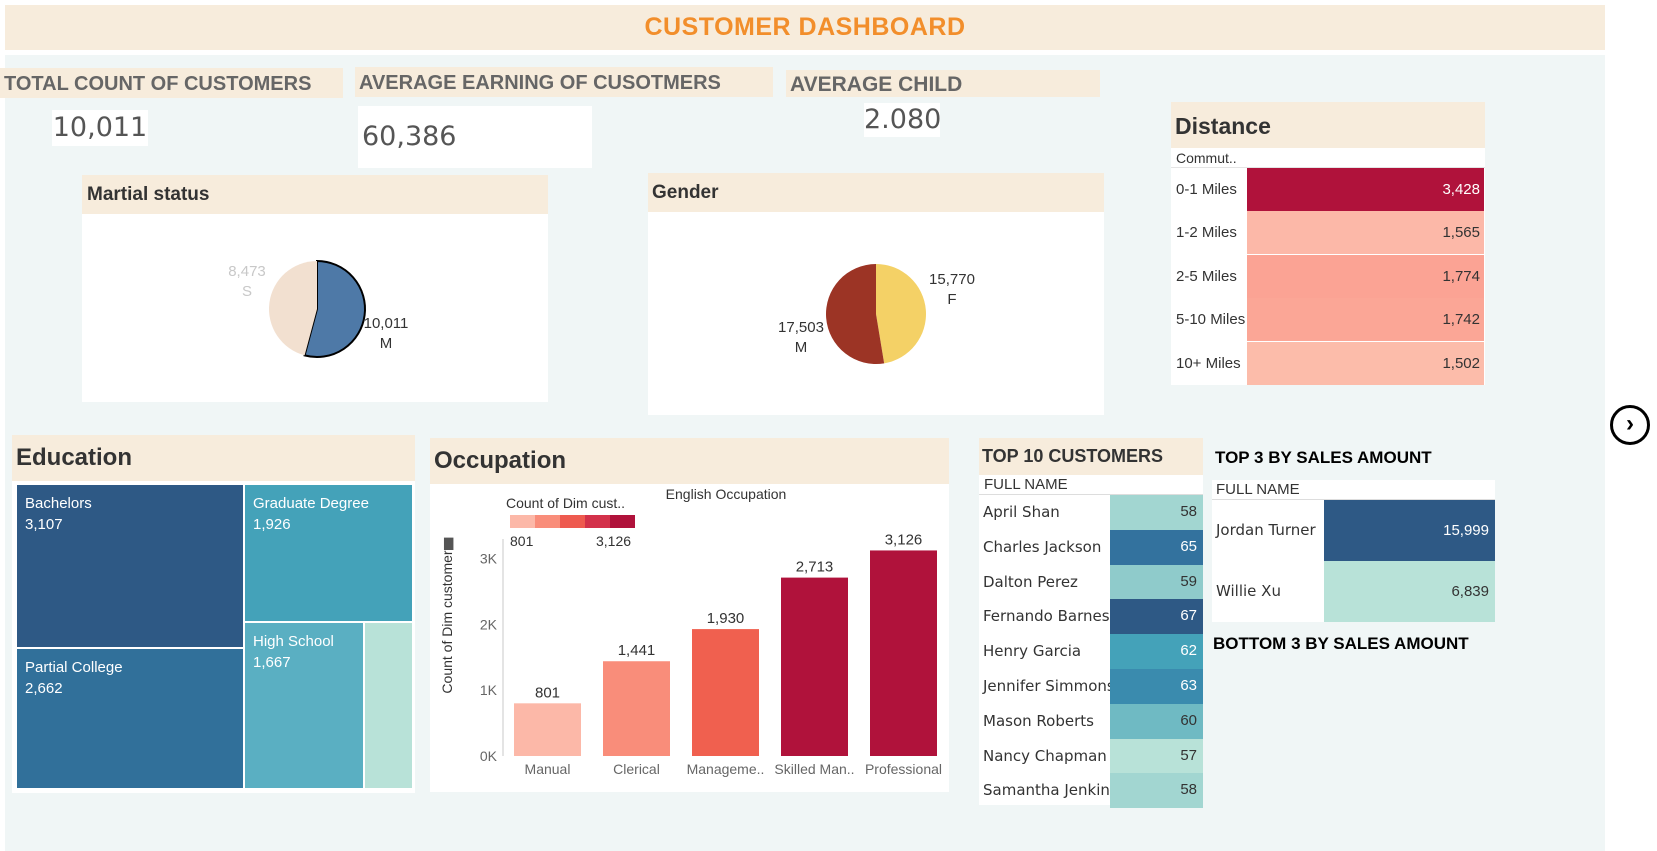 The image size is (1657, 851). Describe the element at coordinates (814, 666) in the screenshot. I see `bar-skilled-man` at that location.